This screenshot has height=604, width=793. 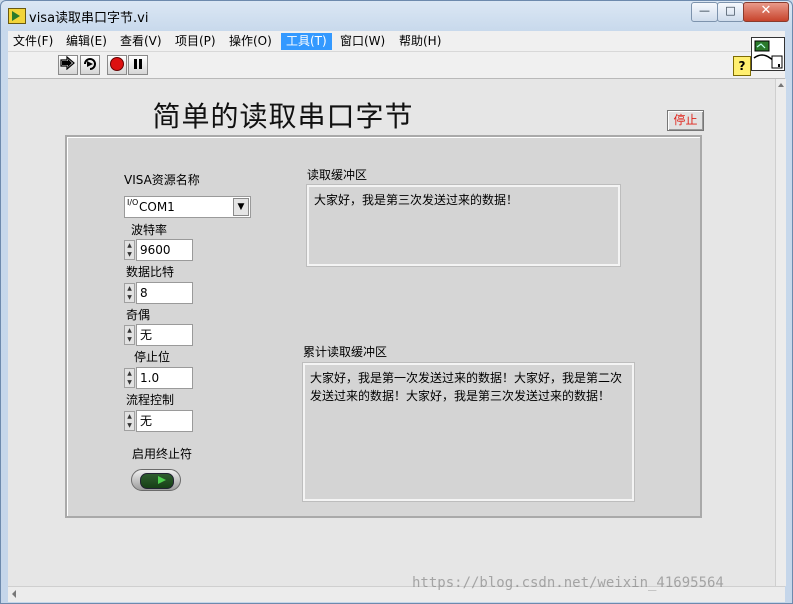 What do you see at coordinates (164, 335) in the screenshot?
I see `parity-value: 无` at bounding box center [164, 335].